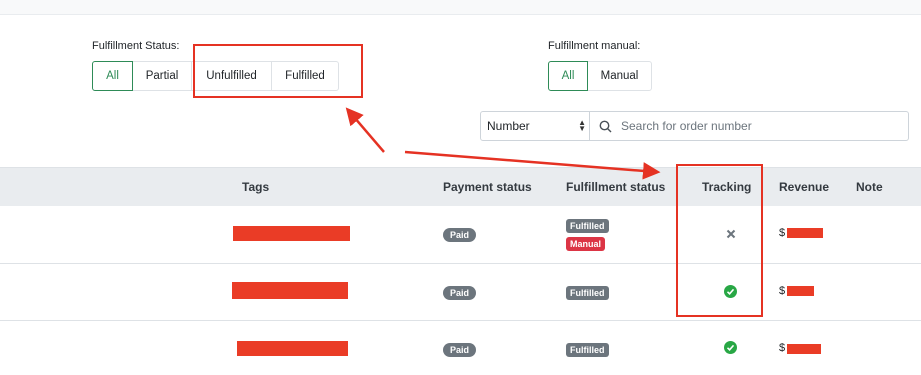 This screenshot has height=375, width=921. What do you see at coordinates (503, 143) in the screenshot?
I see `annotation-arrows` at bounding box center [503, 143].